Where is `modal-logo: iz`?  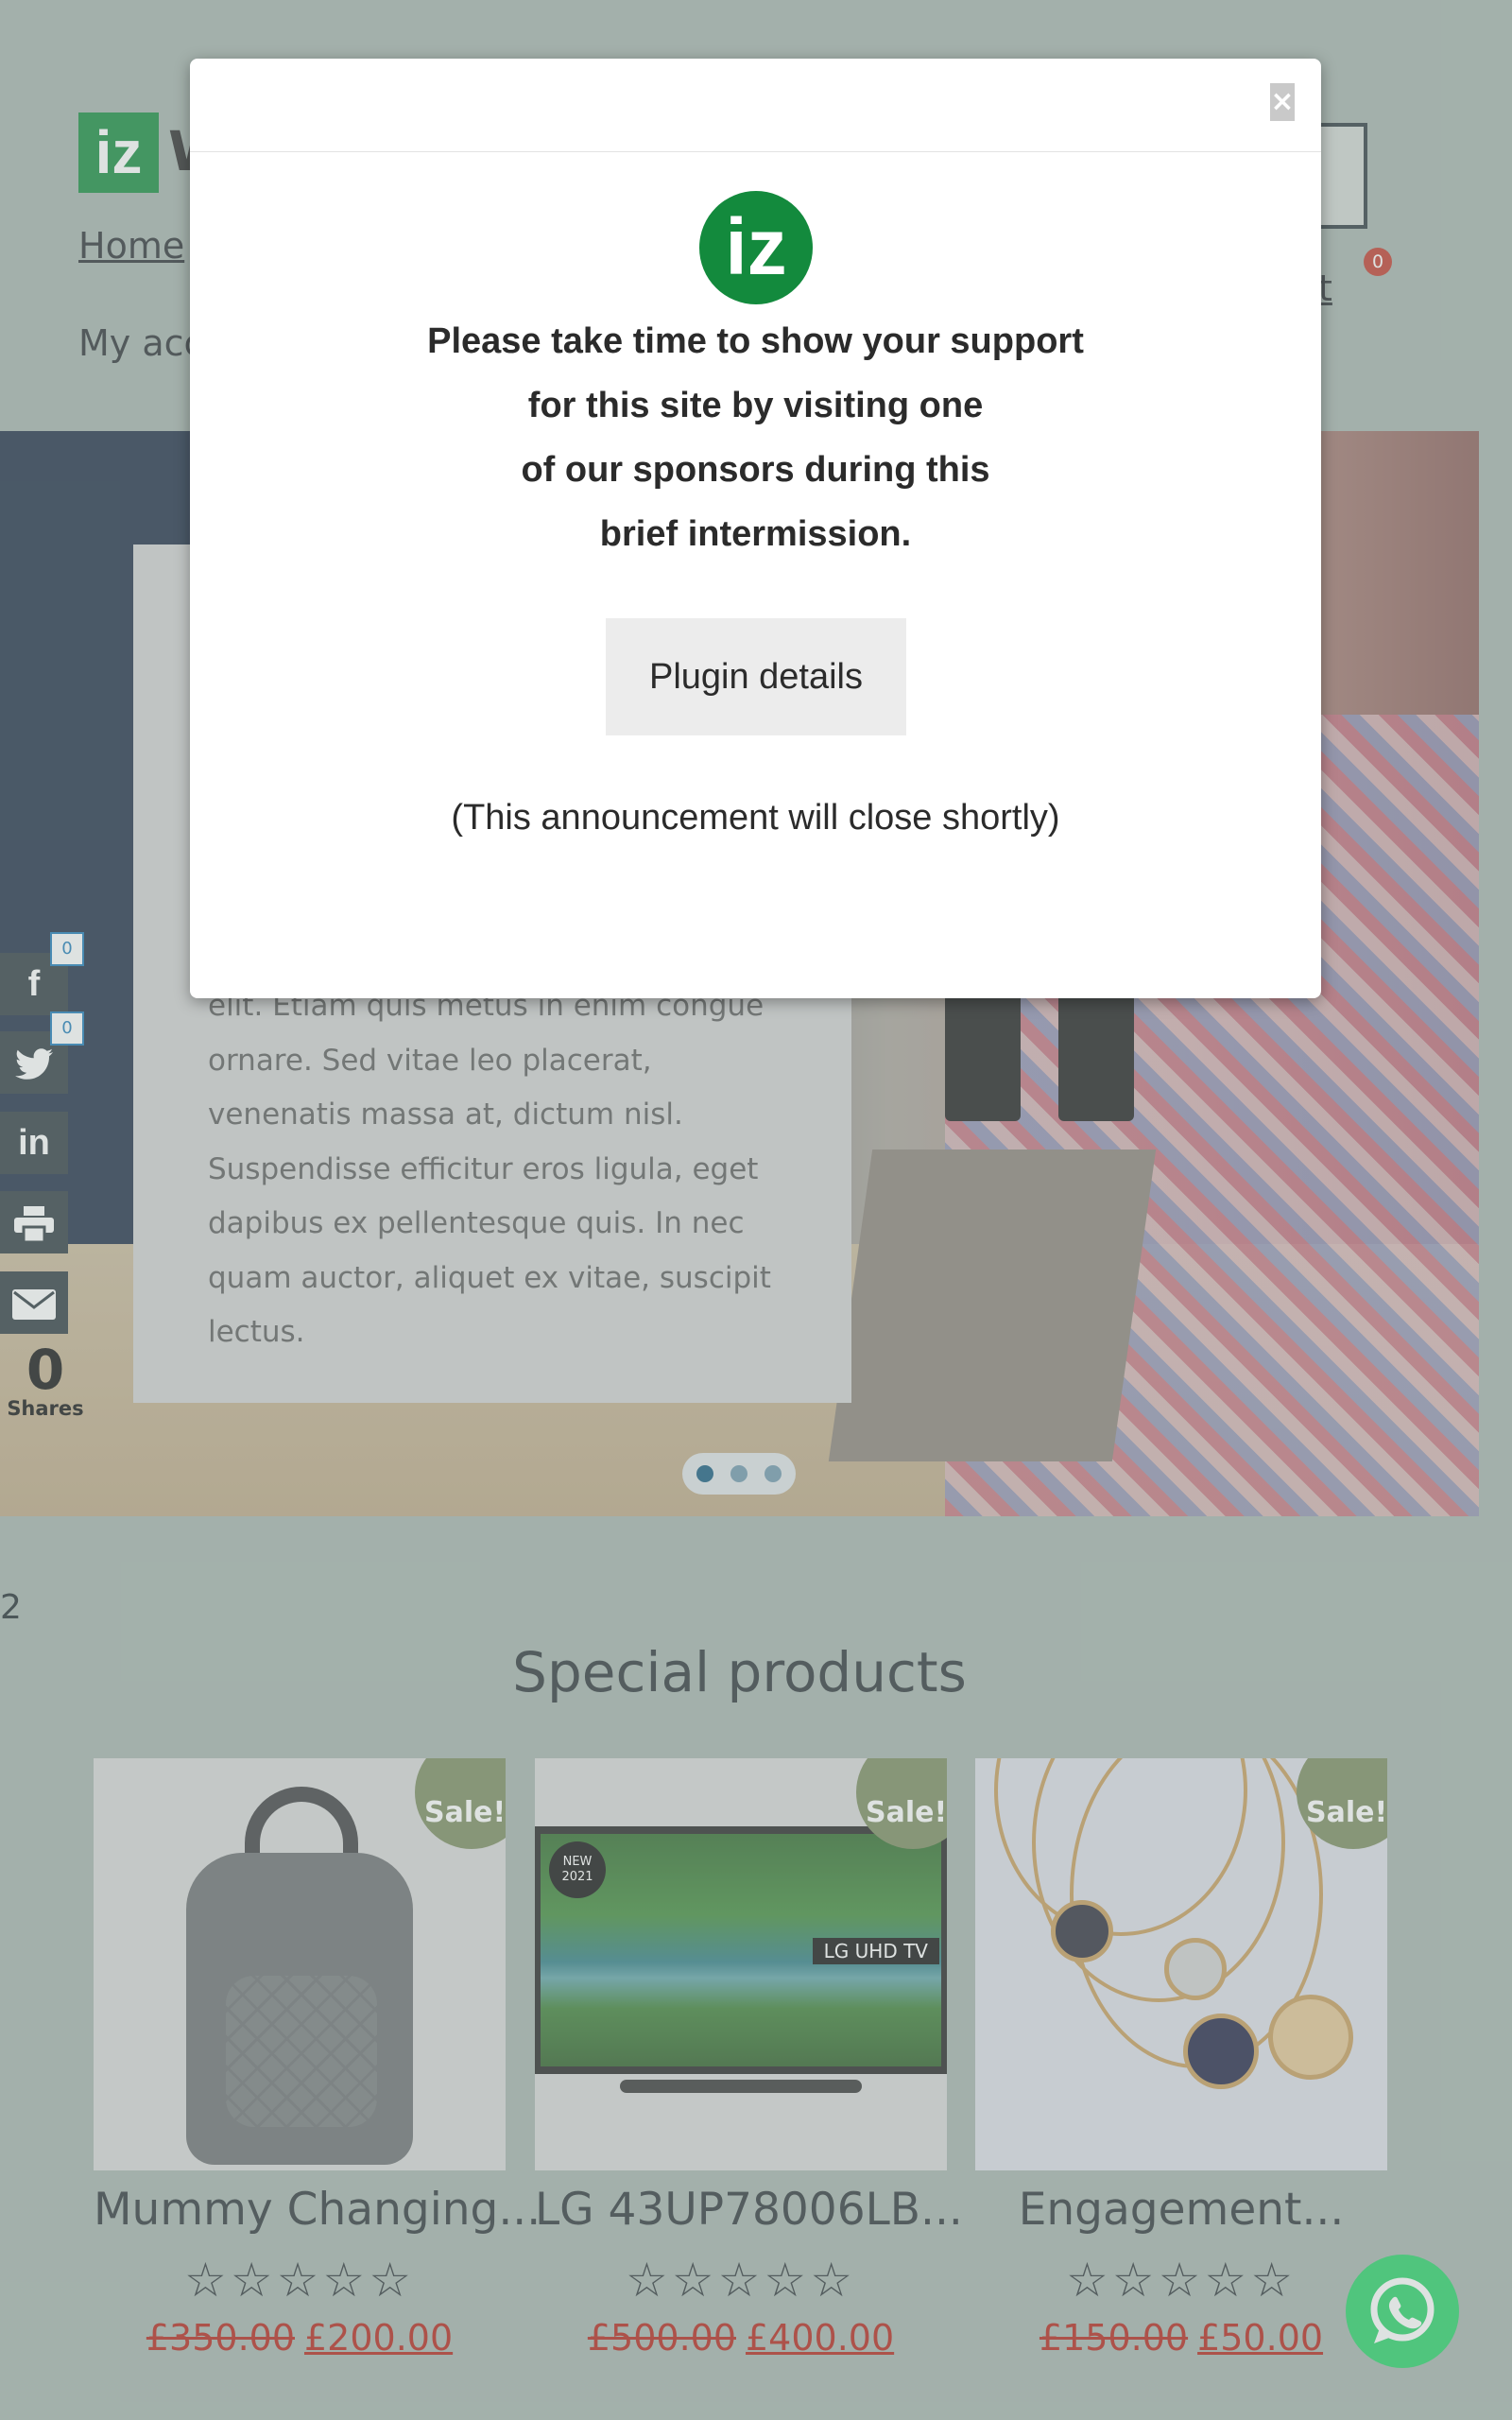 modal-logo: iz is located at coordinates (756, 247).